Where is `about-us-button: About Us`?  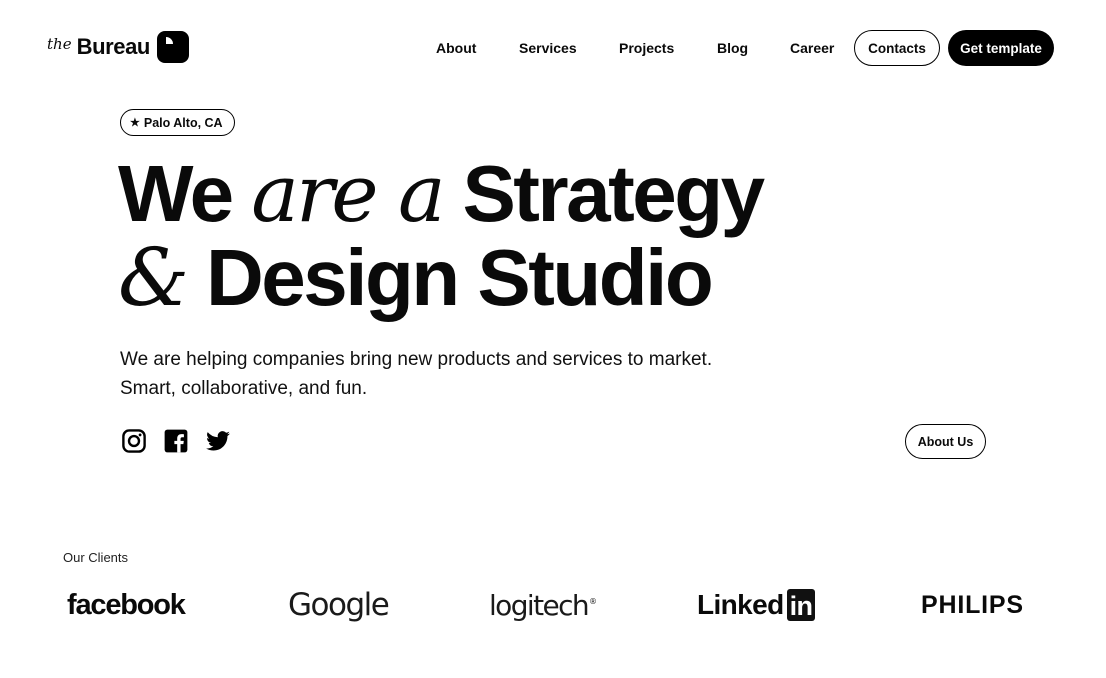
about-us-button: About Us is located at coordinates (945, 441).